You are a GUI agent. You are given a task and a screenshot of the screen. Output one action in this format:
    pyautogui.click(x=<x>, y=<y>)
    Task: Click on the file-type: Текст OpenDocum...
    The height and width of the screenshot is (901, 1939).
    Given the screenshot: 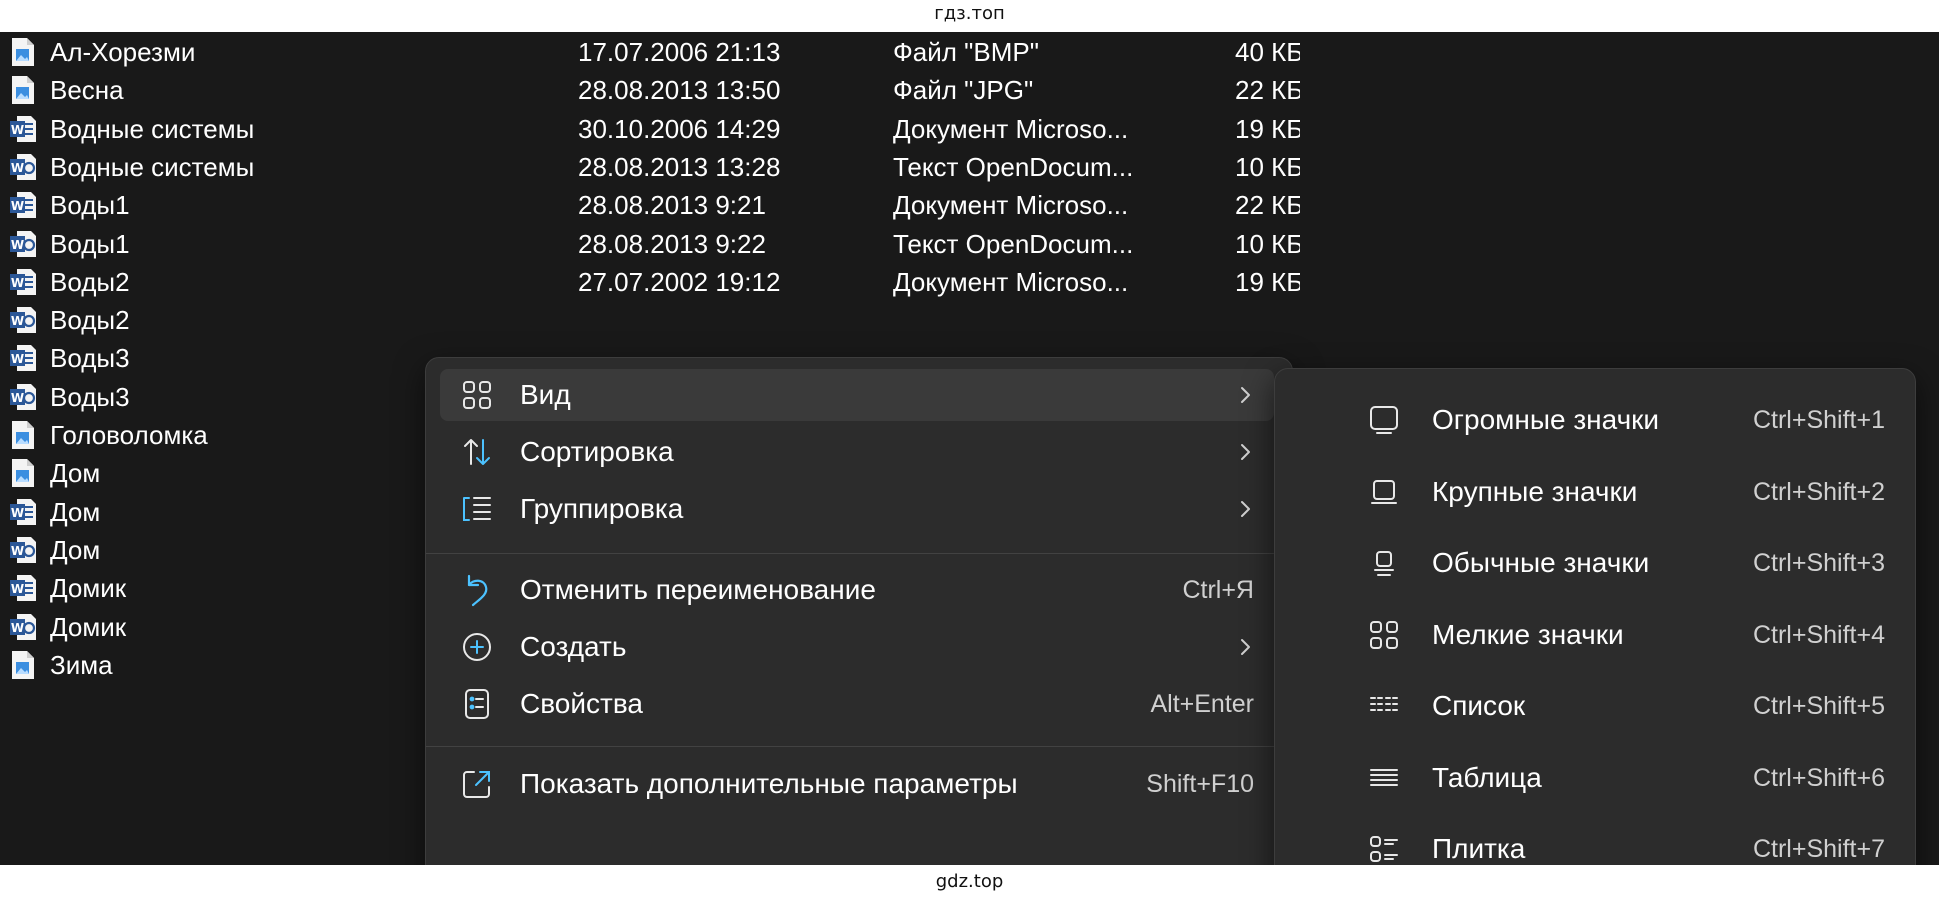 What is the action you would take?
    pyautogui.click(x=1013, y=166)
    